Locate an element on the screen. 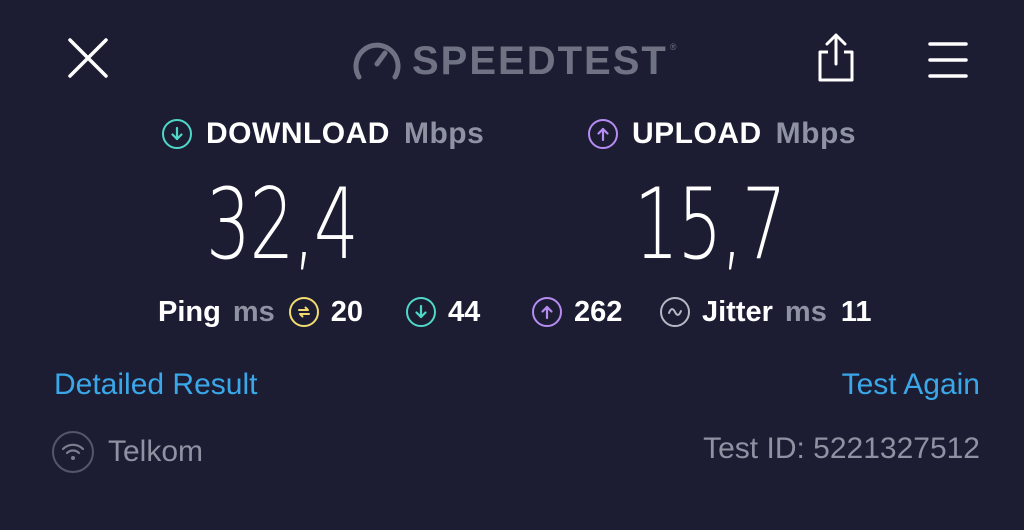 Image resolution: width=1024 pixels, height=530 pixels. ping-unit: ms is located at coordinates (253, 311).